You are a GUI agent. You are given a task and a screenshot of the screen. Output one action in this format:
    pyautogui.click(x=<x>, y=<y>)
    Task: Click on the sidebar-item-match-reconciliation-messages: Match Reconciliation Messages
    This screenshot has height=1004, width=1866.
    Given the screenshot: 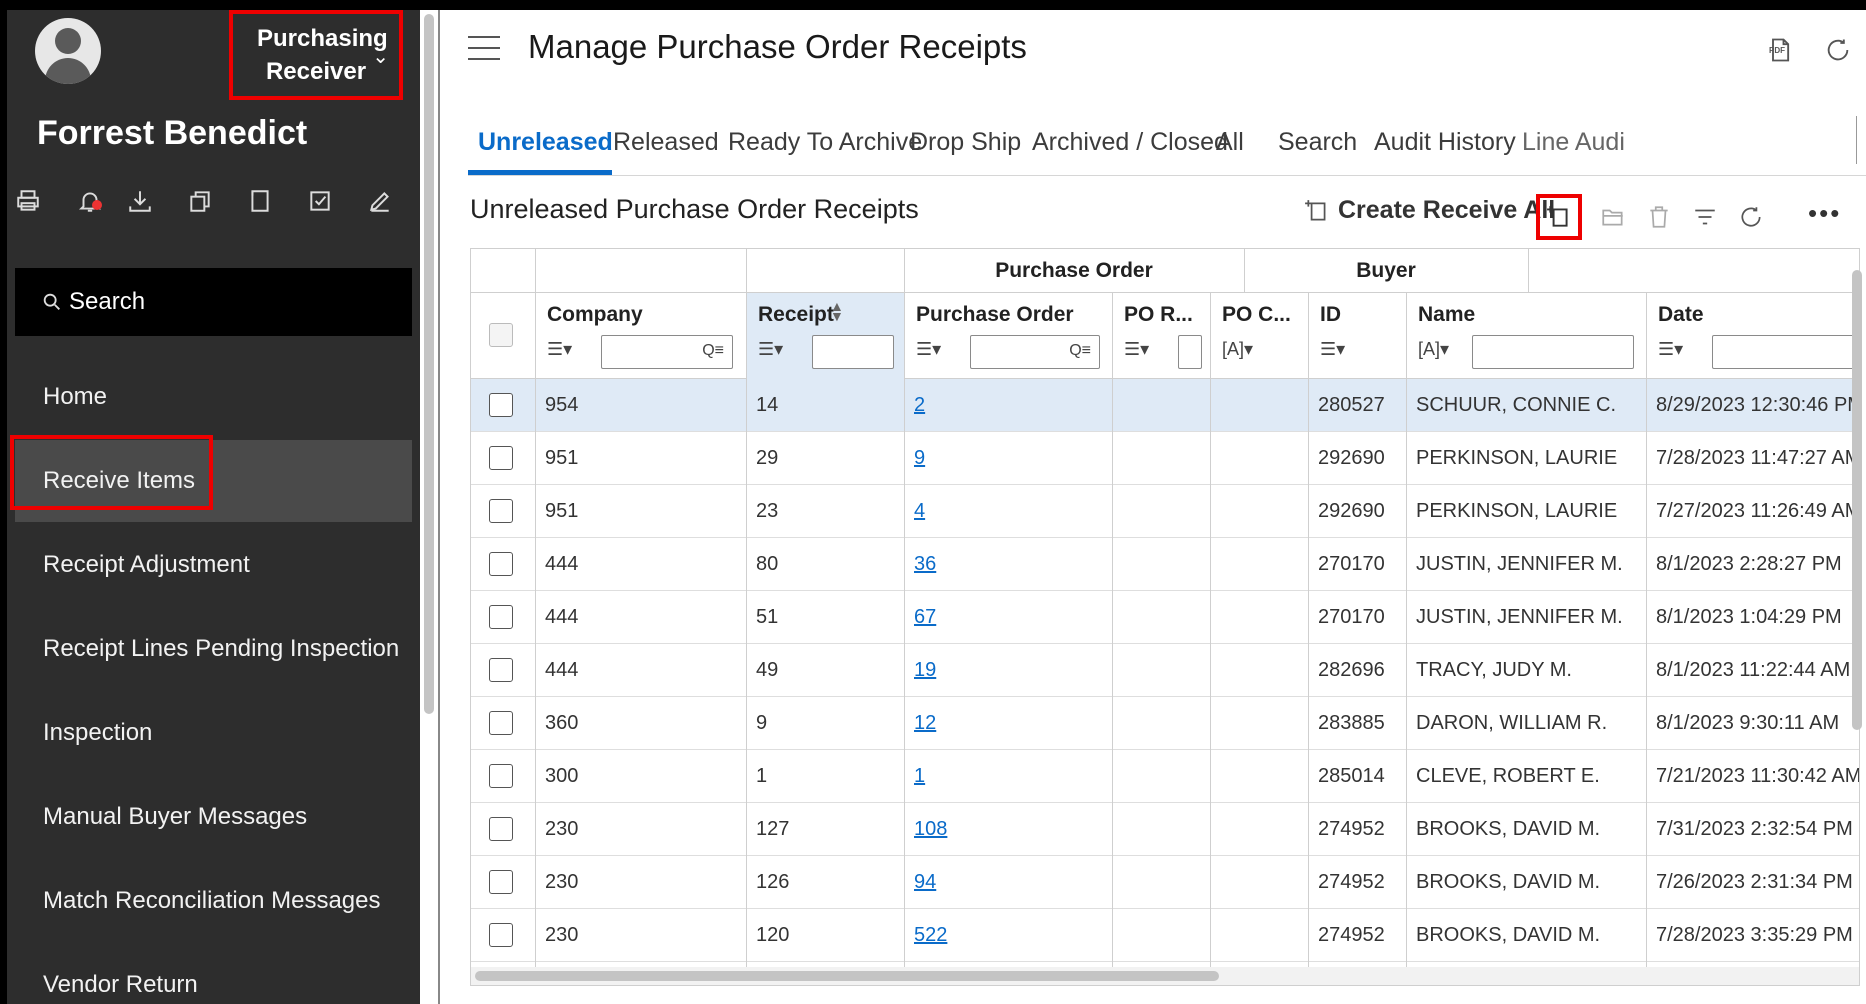 What is the action you would take?
    pyautogui.click(x=213, y=901)
    